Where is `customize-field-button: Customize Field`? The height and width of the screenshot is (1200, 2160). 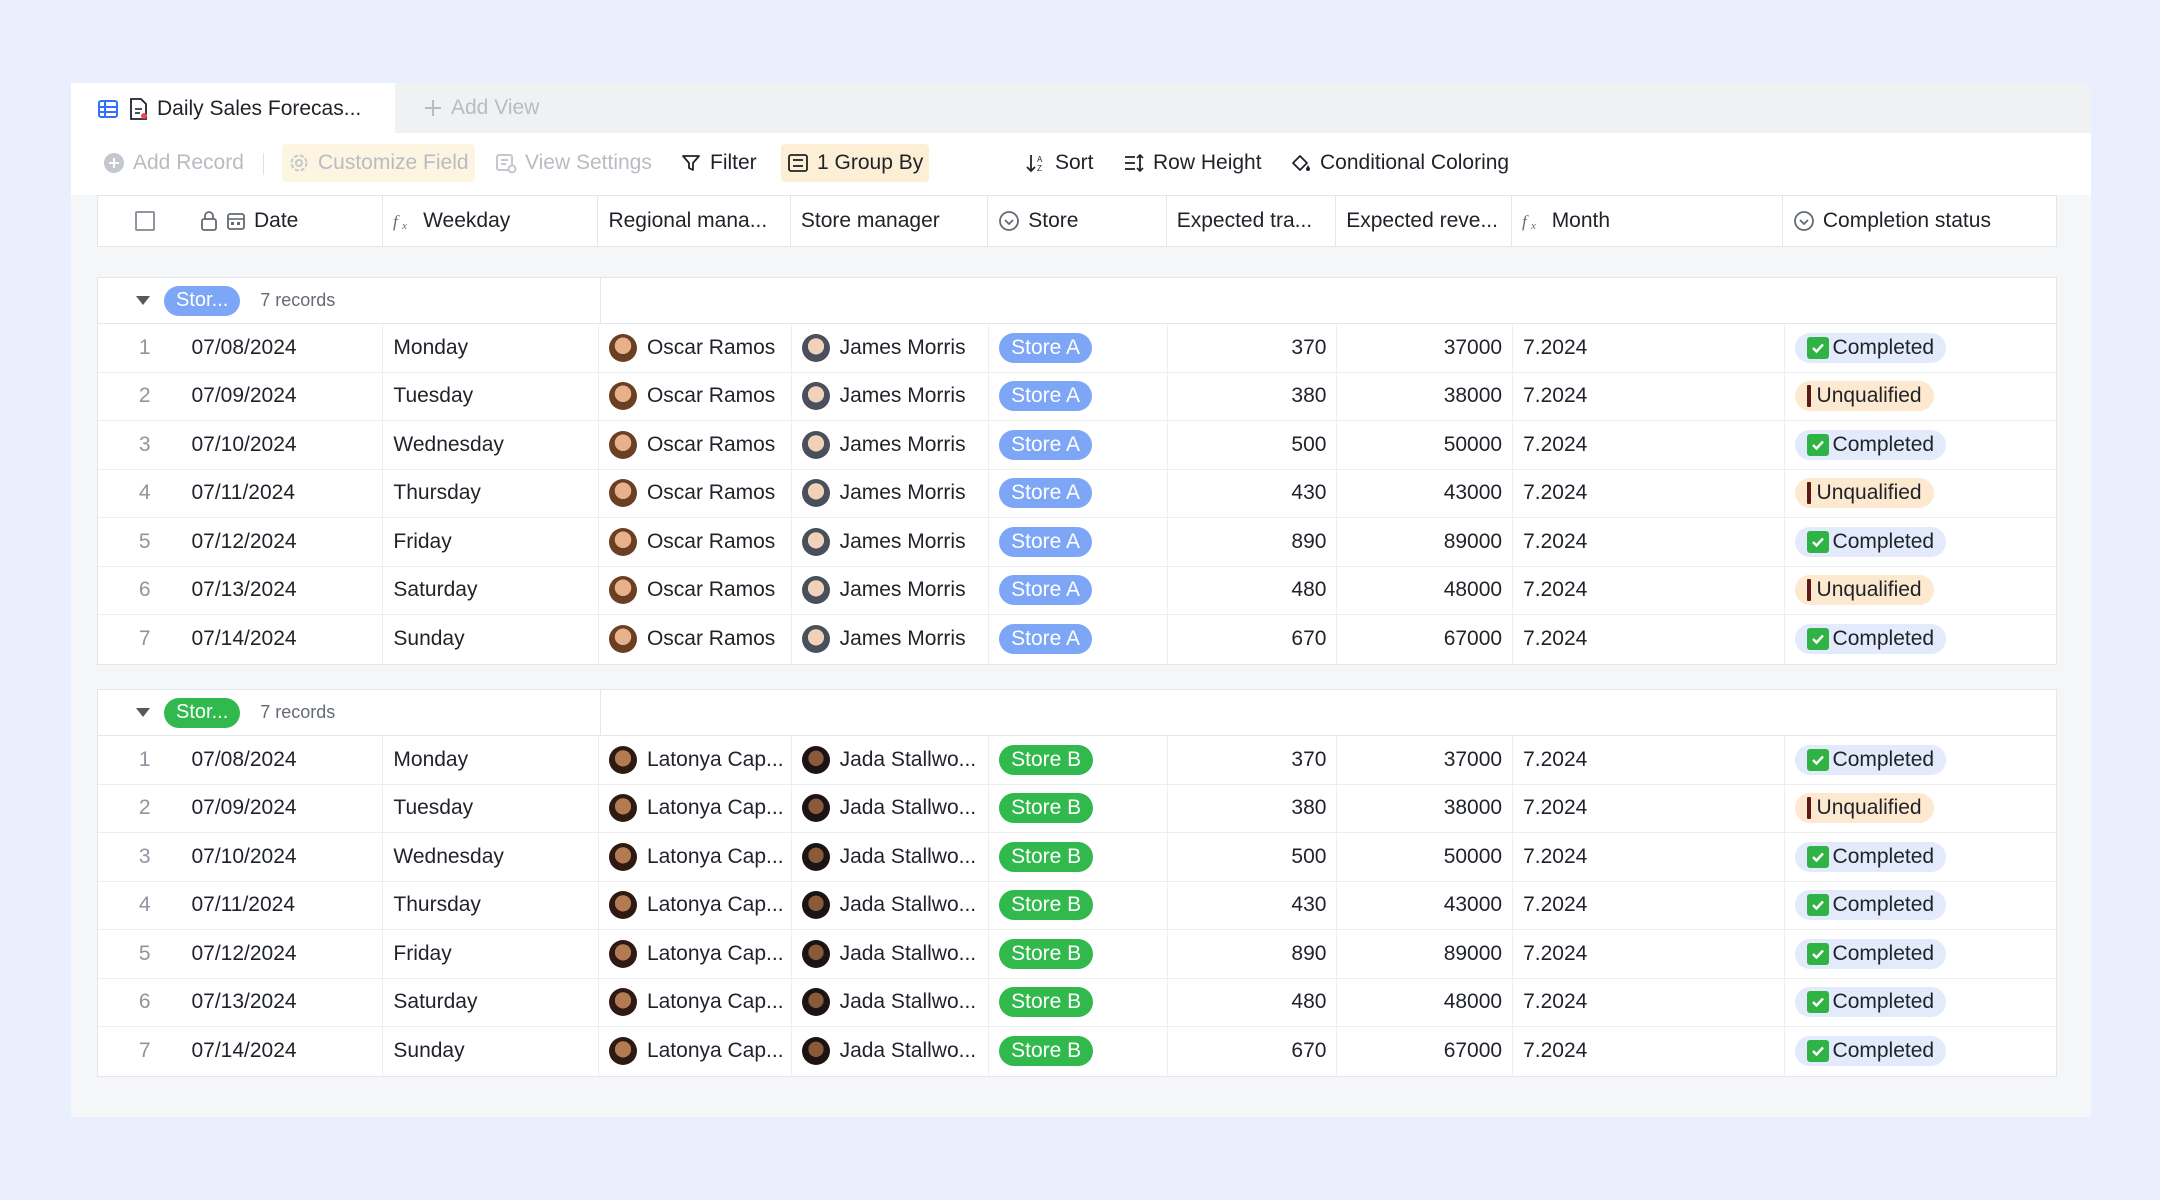
customize-field-button: Customize Field is located at coordinates (378, 163).